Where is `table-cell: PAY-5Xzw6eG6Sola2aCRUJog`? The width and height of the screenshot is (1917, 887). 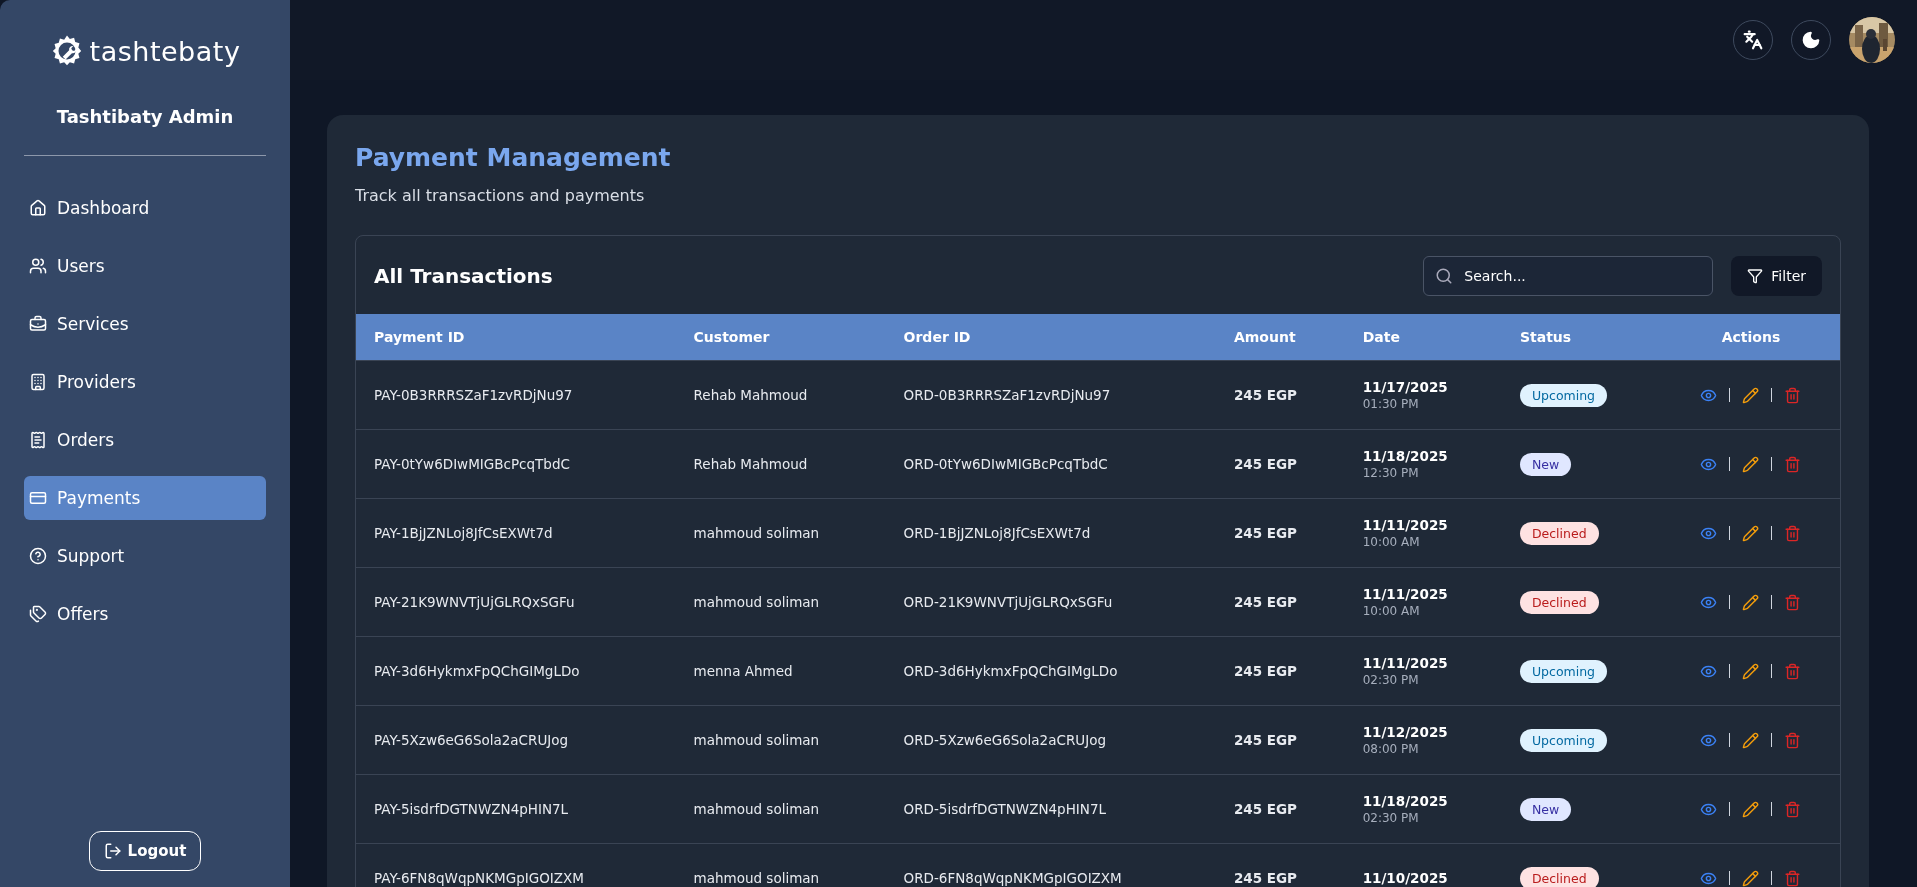
table-cell: PAY-5Xzw6eG6Sola2aCRUJog is located at coordinates (516, 740).